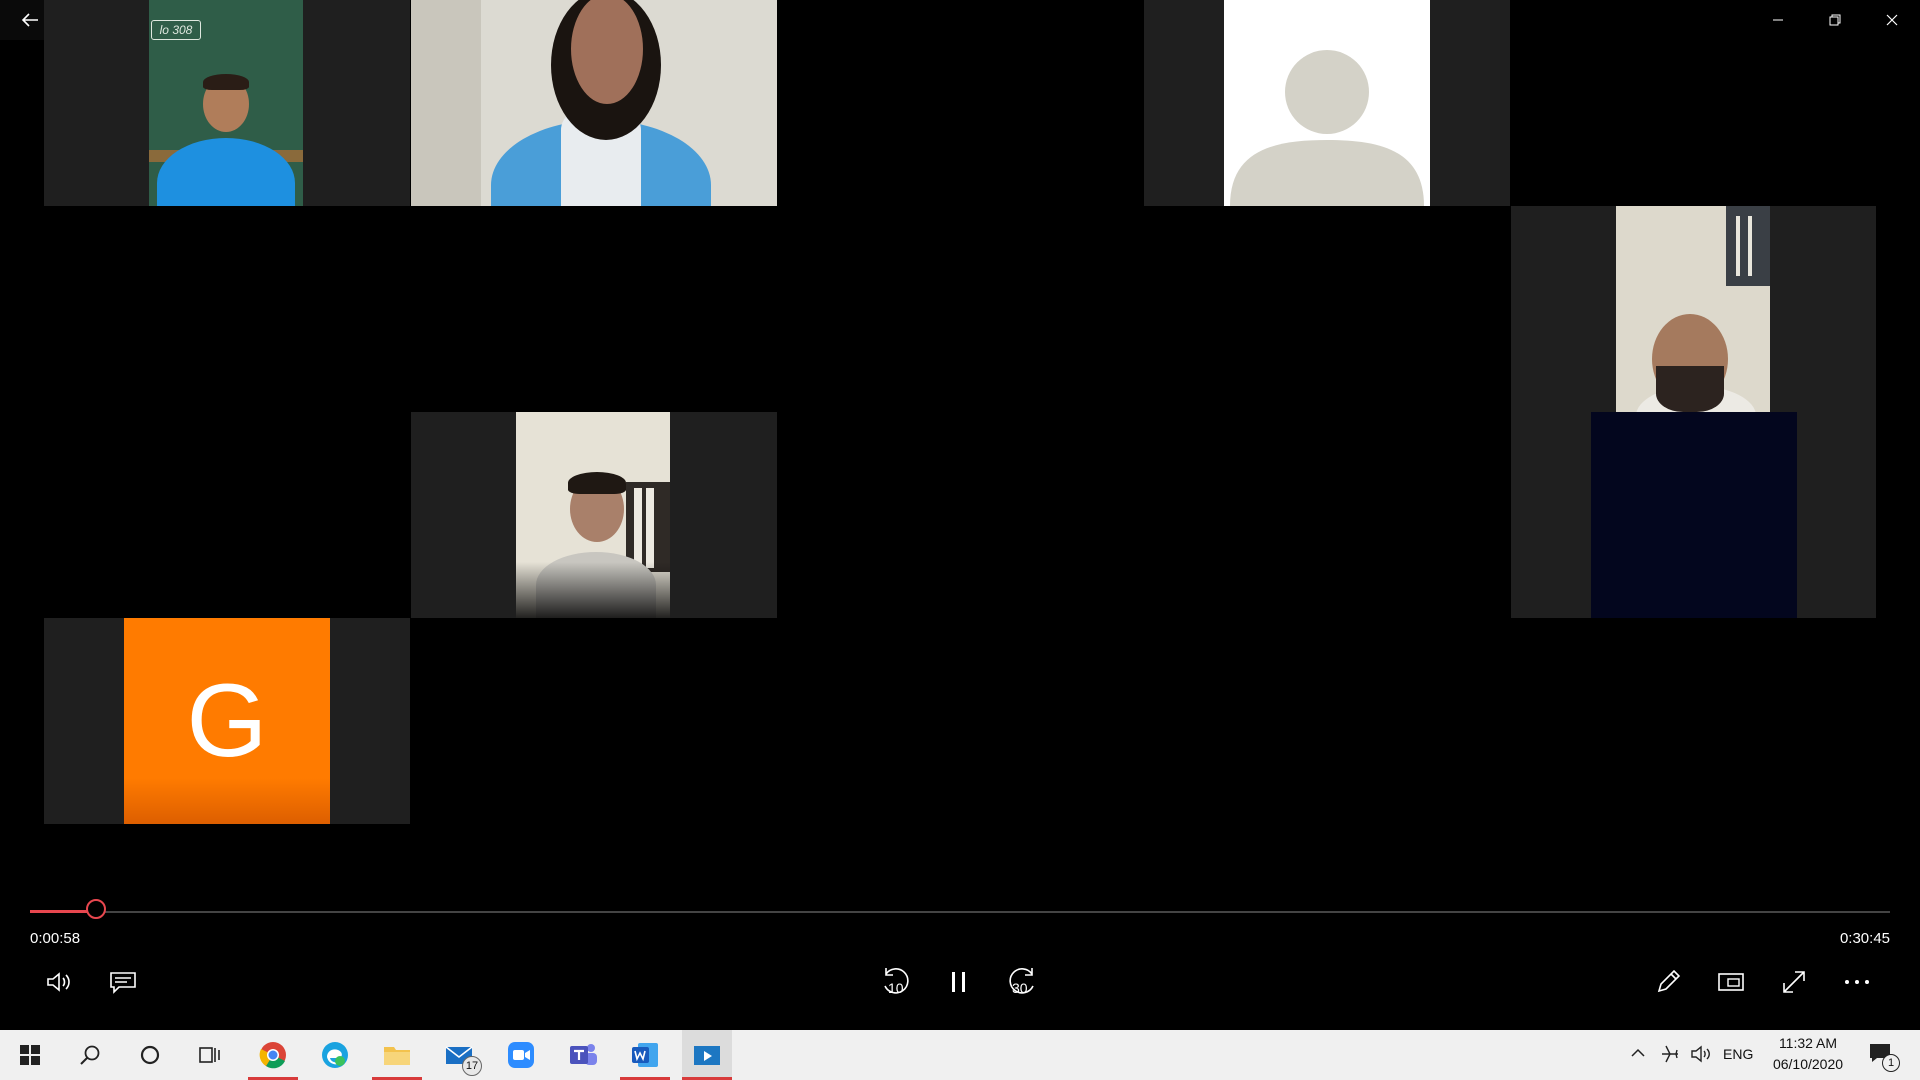  I want to click on pause-button, so click(959, 982).